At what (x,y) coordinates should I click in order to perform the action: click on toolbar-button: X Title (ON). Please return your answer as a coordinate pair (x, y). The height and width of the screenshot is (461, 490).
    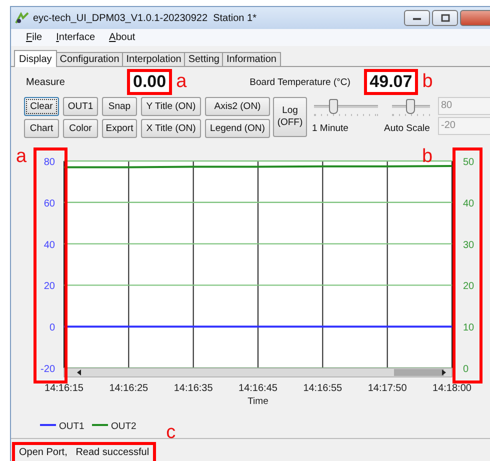
    Looking at the image, I should click on (171, 128).